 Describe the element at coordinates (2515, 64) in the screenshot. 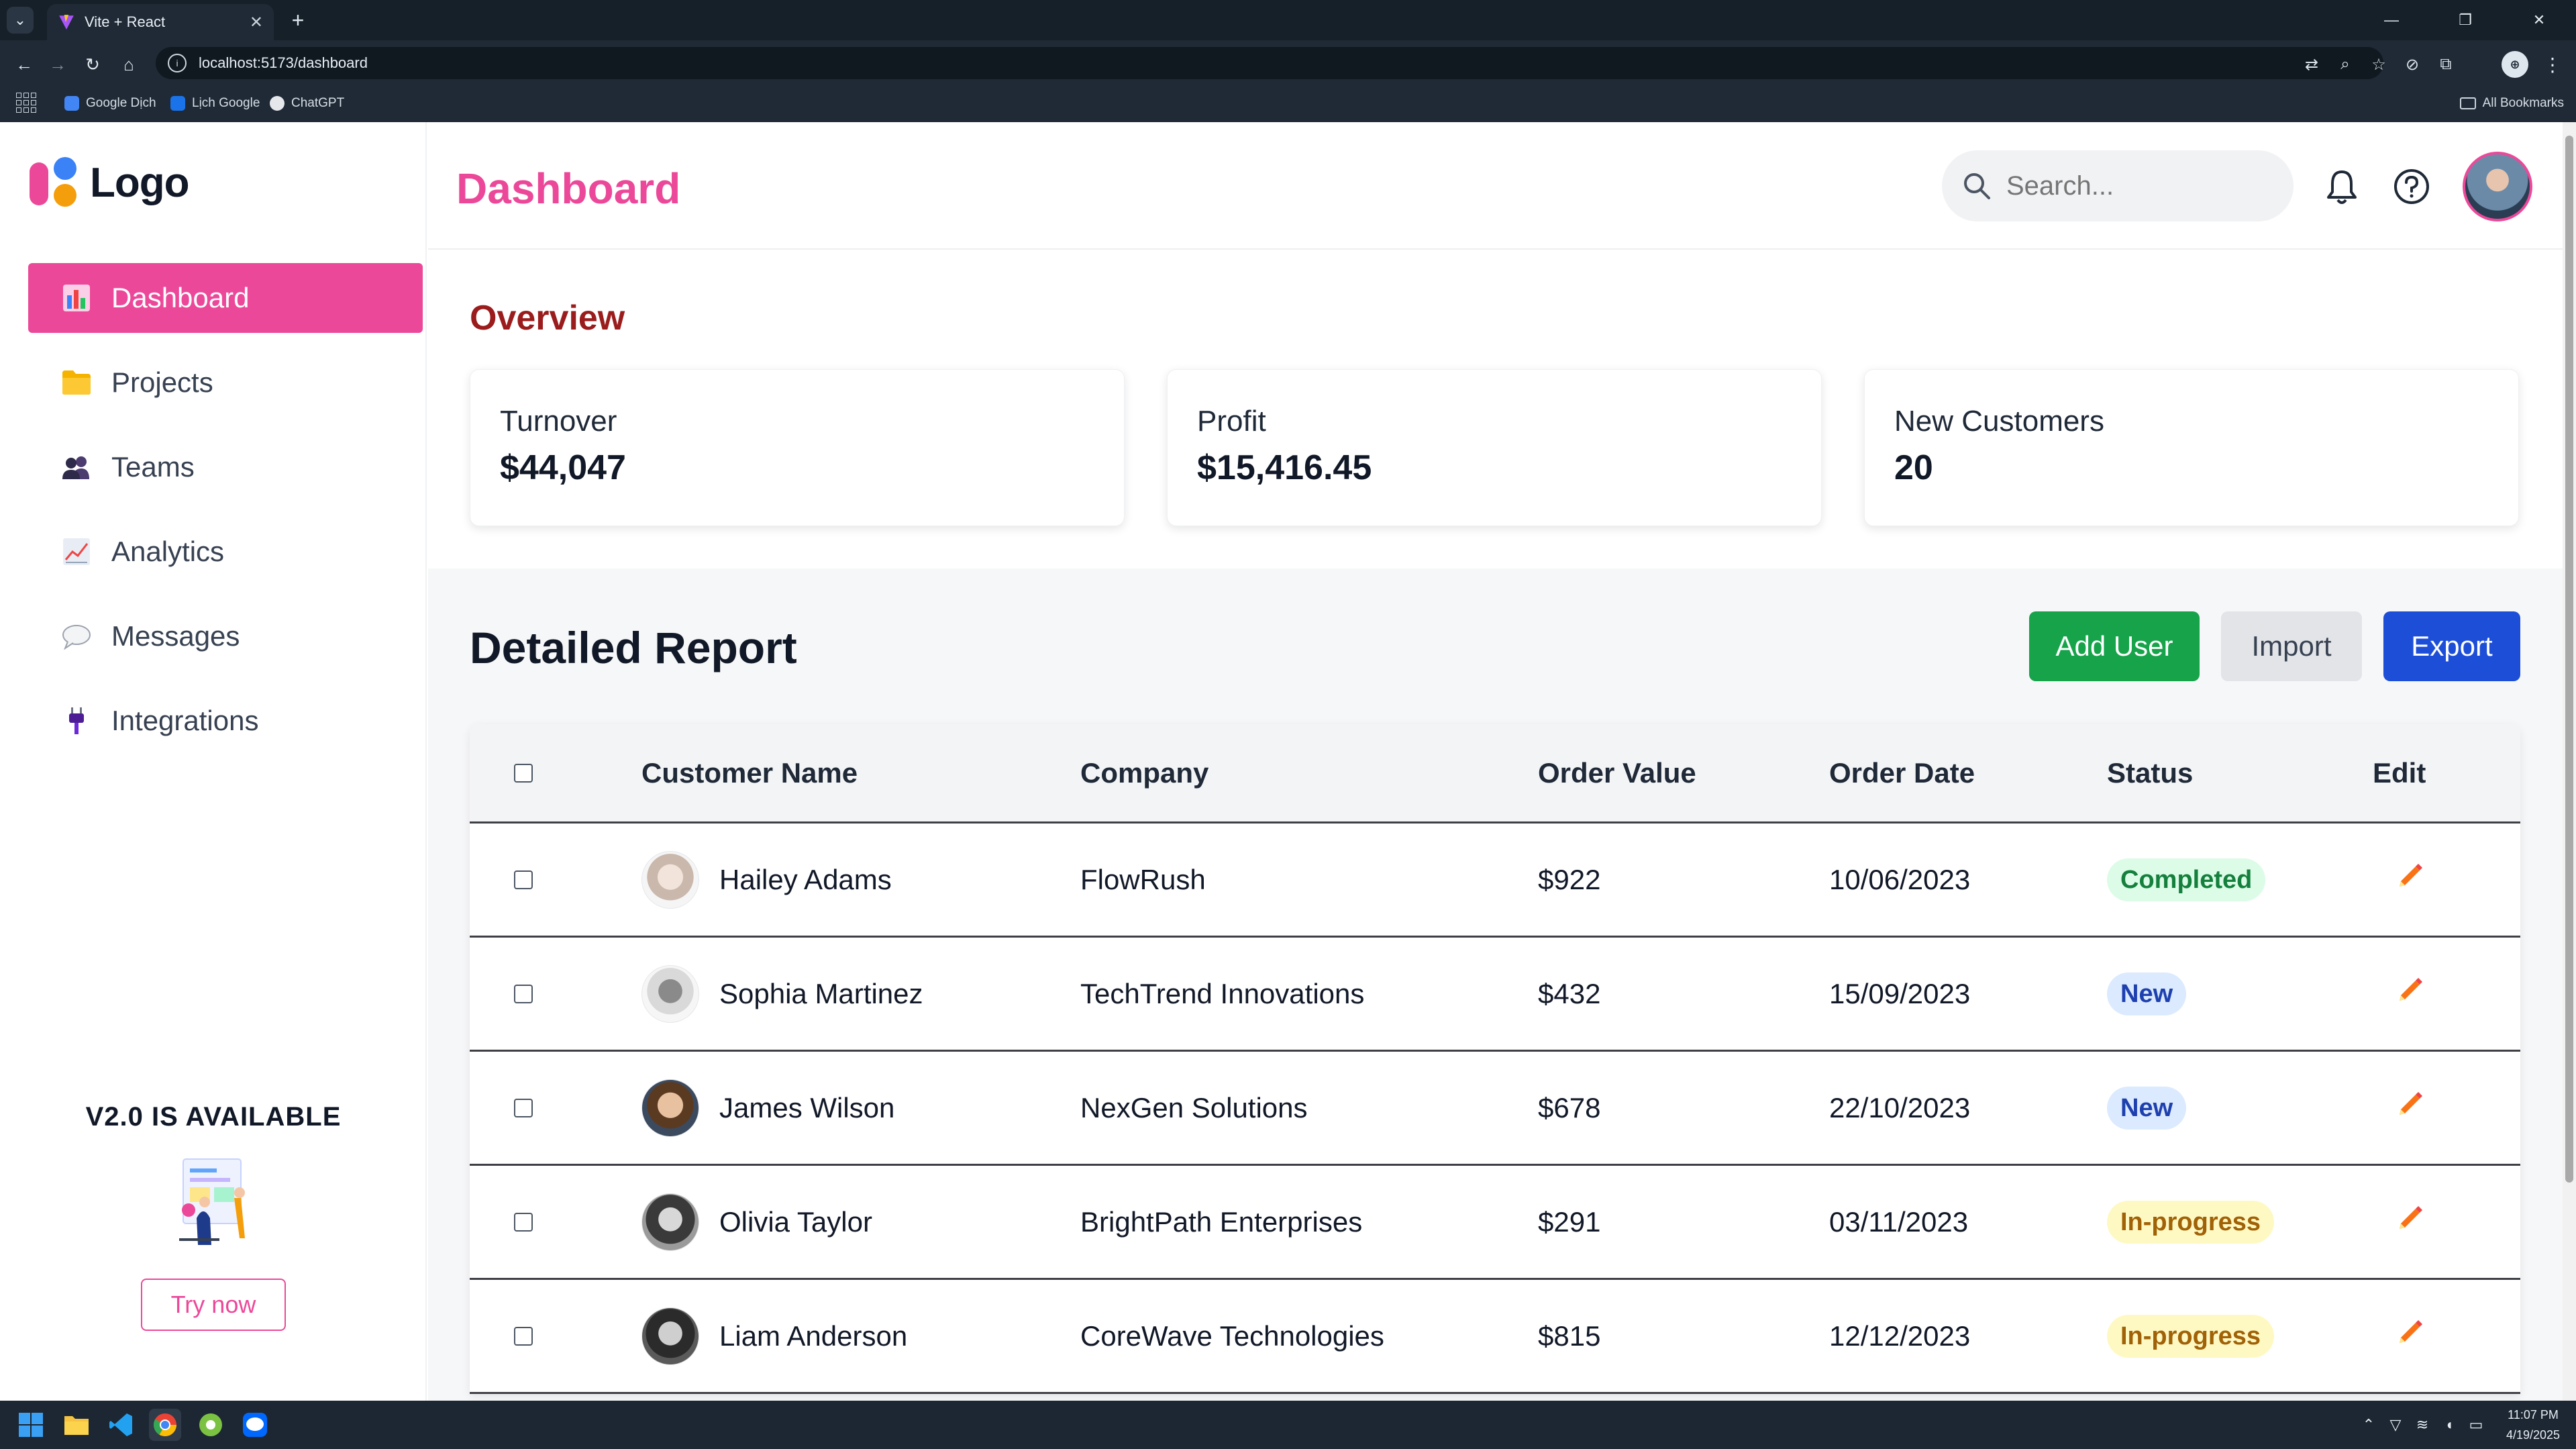

I see `browser-profile-icon: ⊕` at that location.